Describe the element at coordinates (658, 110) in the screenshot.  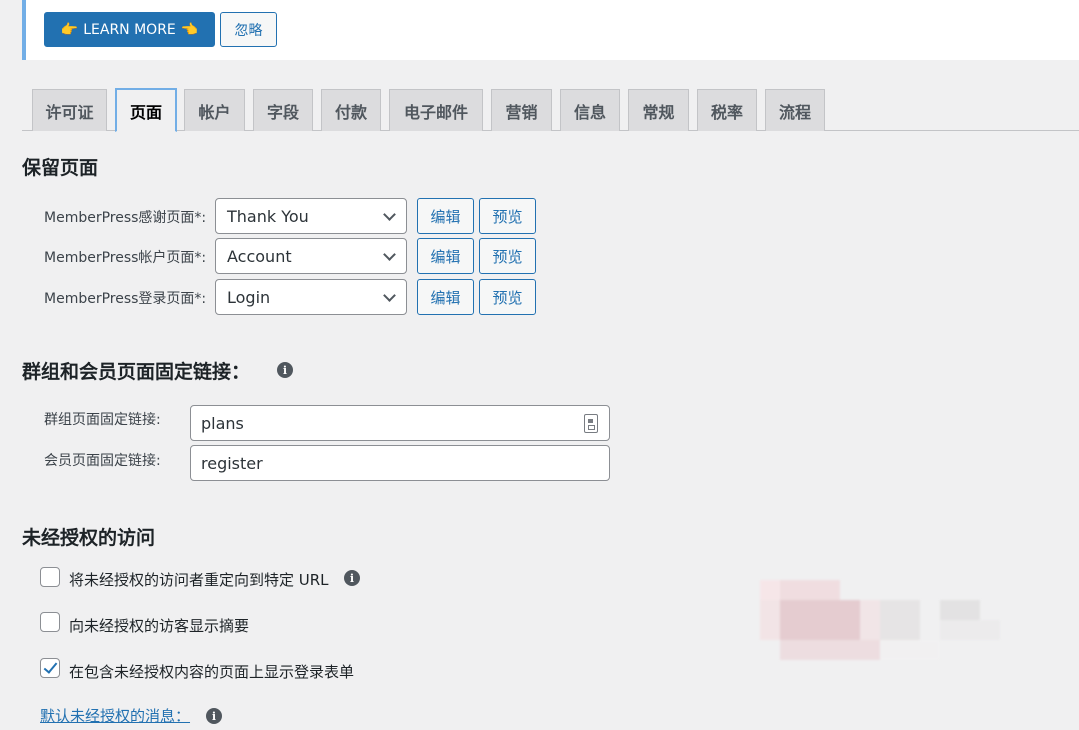
I see `tab-general: 常规` at that location.